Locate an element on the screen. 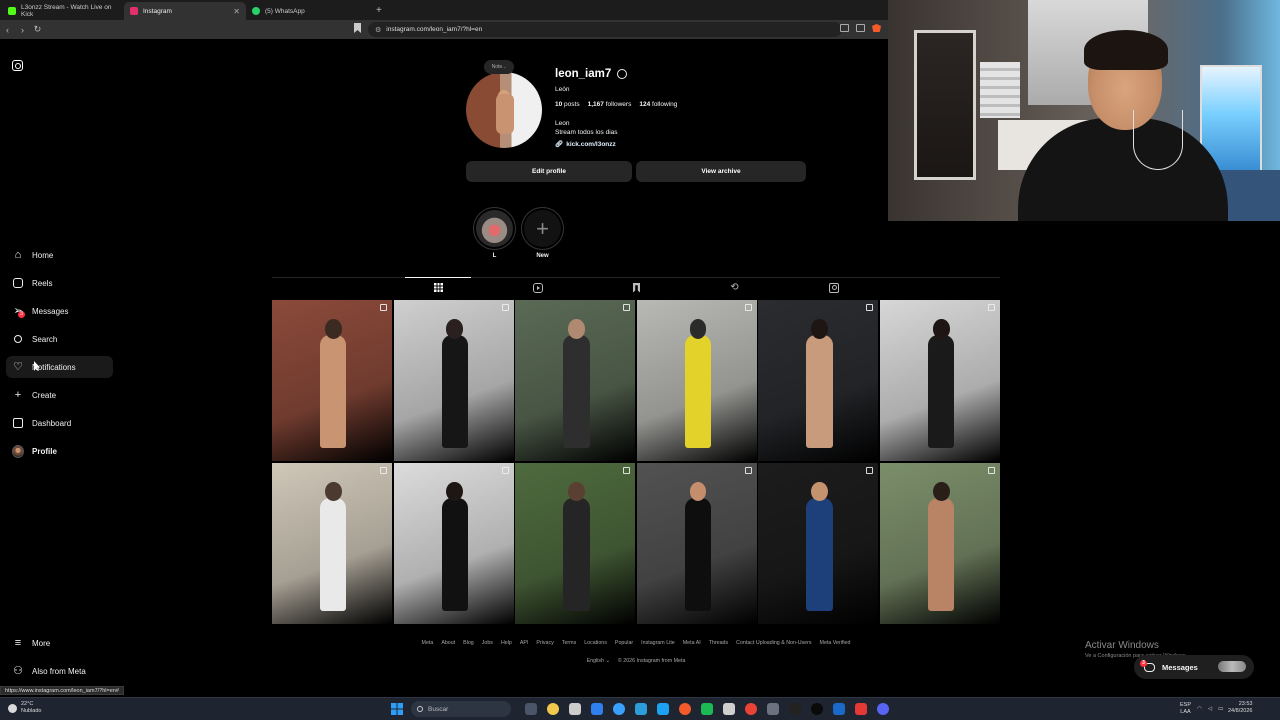 This screenshot has width=1280, height=720. footer-link: Blog is located at coordinates (468, 643).